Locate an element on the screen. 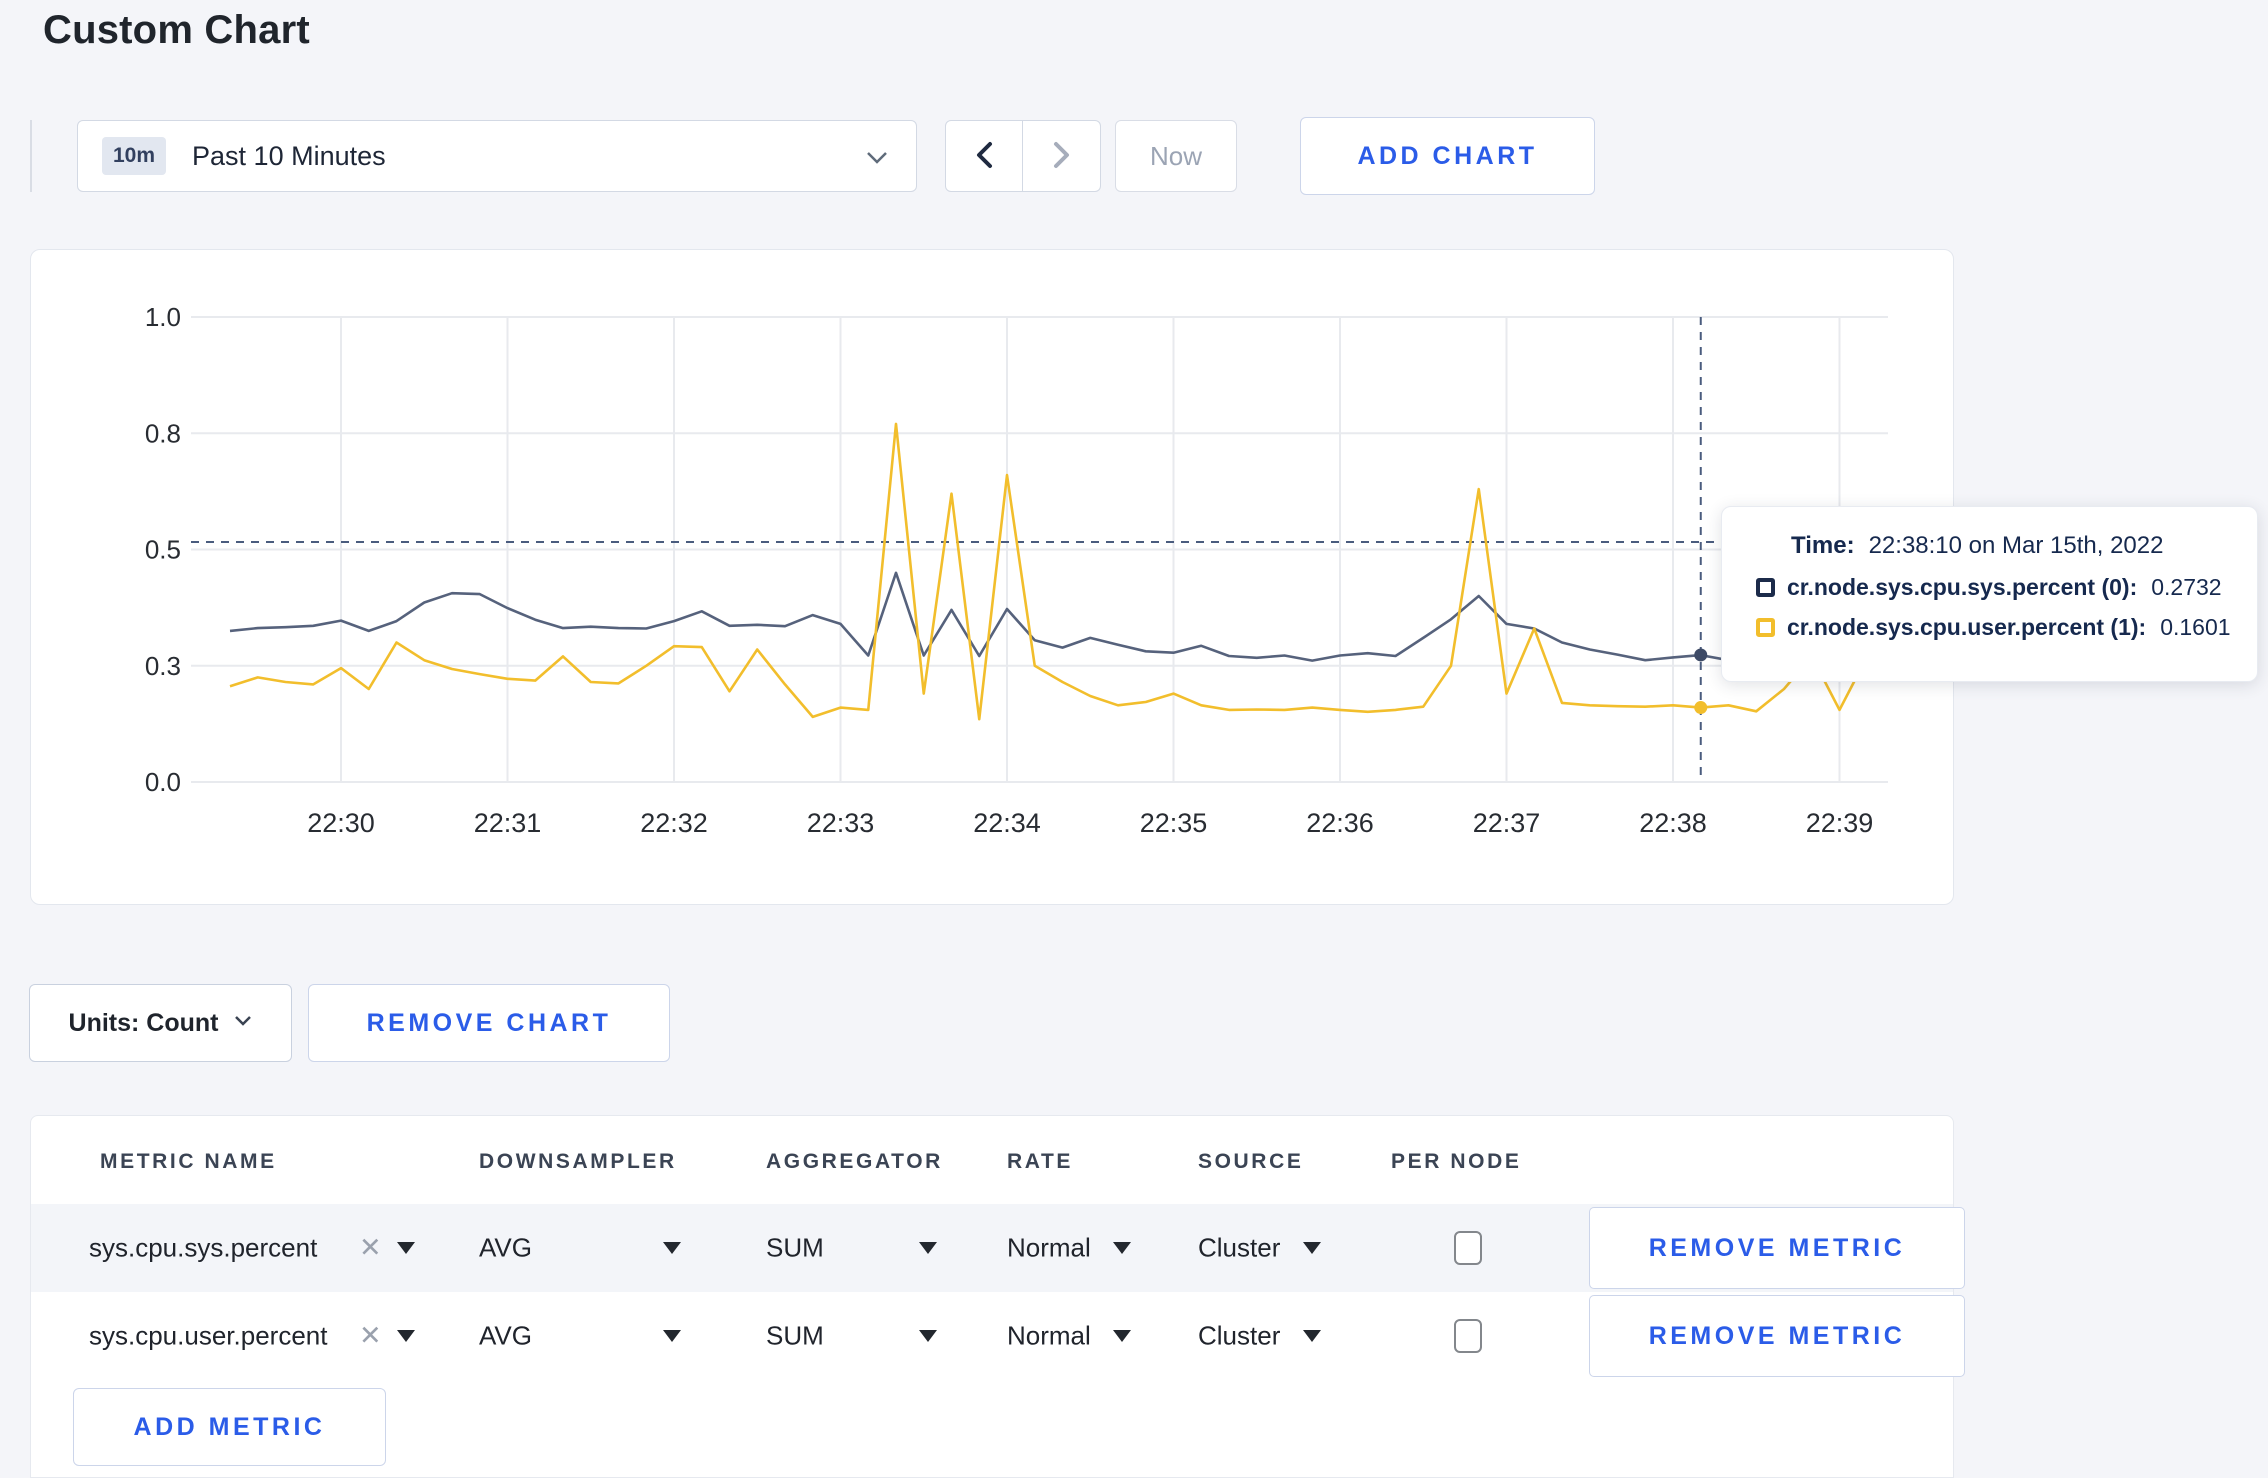 Image resolution: width=2268 pixels, height=1478 pixels. svg-text: 1.0 is located at coordinates (163, 317).